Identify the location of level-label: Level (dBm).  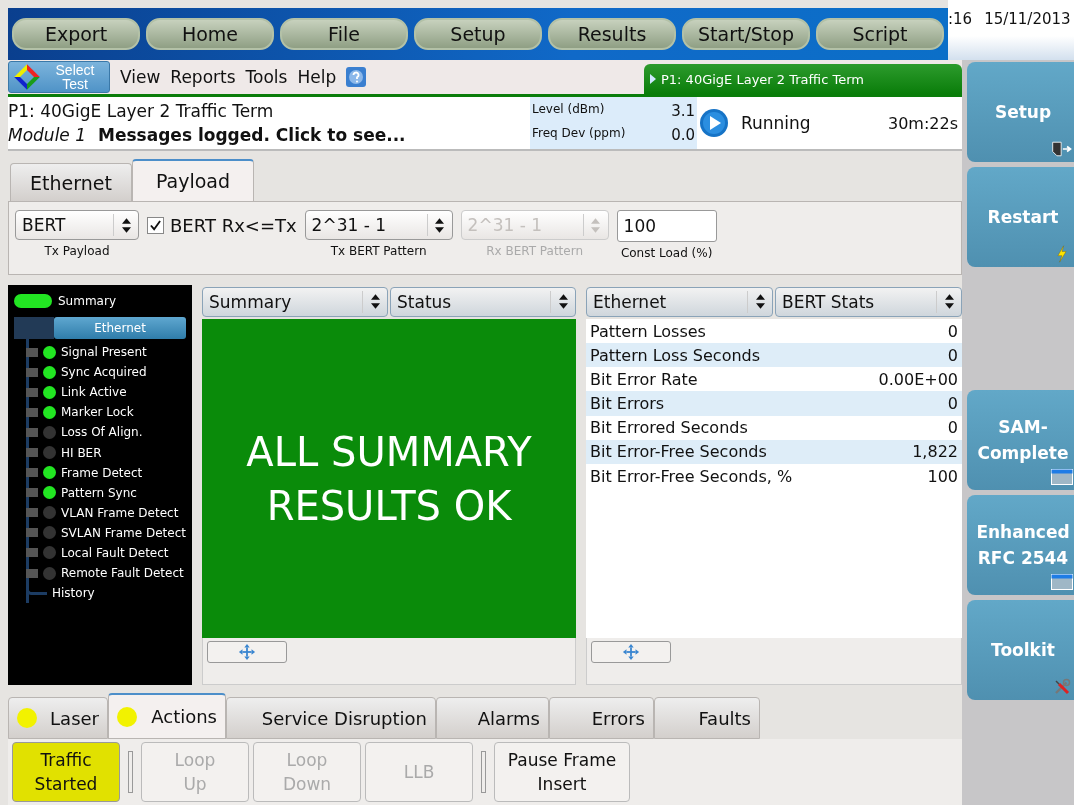
(568, 110).